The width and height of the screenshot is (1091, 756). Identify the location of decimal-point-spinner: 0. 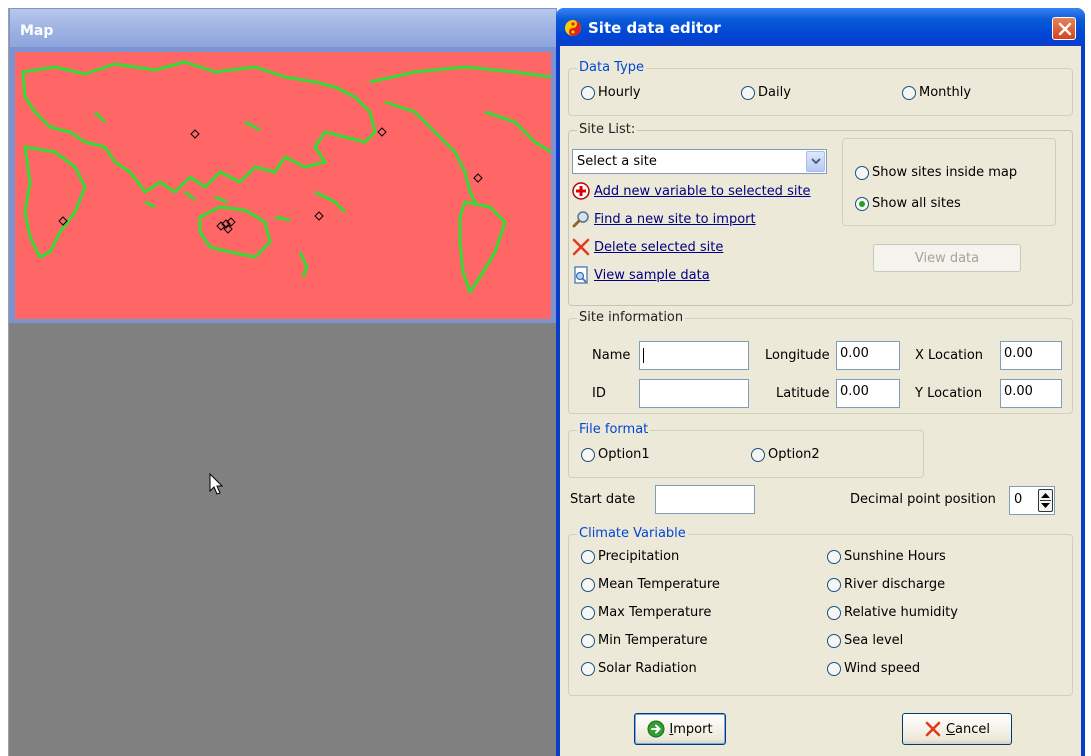
(1032, 500).